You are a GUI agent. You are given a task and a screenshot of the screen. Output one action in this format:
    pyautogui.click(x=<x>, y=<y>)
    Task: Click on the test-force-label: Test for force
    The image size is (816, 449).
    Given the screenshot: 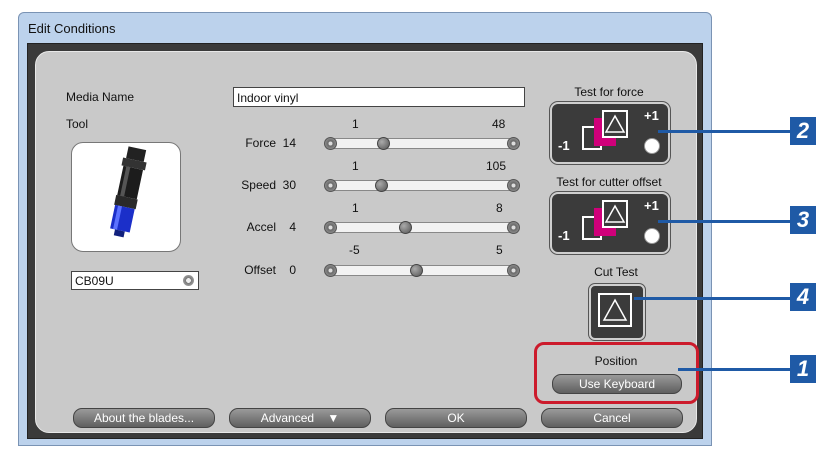 What is the action you would take?
    pyautogui.click(x=609, y=92)
    